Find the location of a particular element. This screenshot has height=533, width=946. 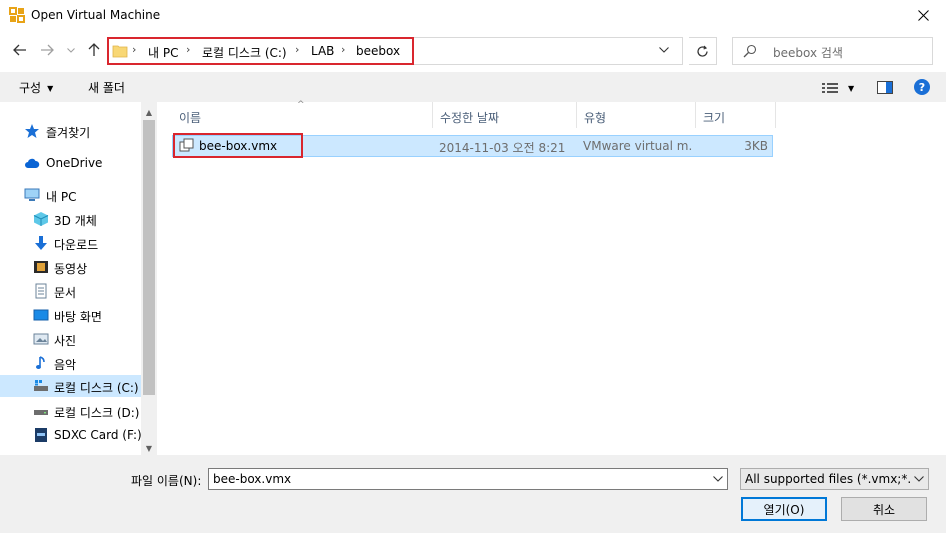

refresh-button is located at coordinates (703, 51).